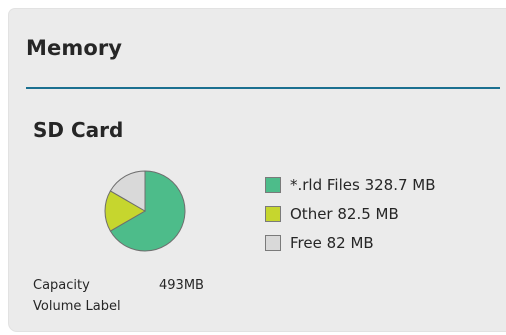 The image size is (506, 335). Describe the element at coordinates (273, 242) in the screenshot. I see `free-swatch` at that location.